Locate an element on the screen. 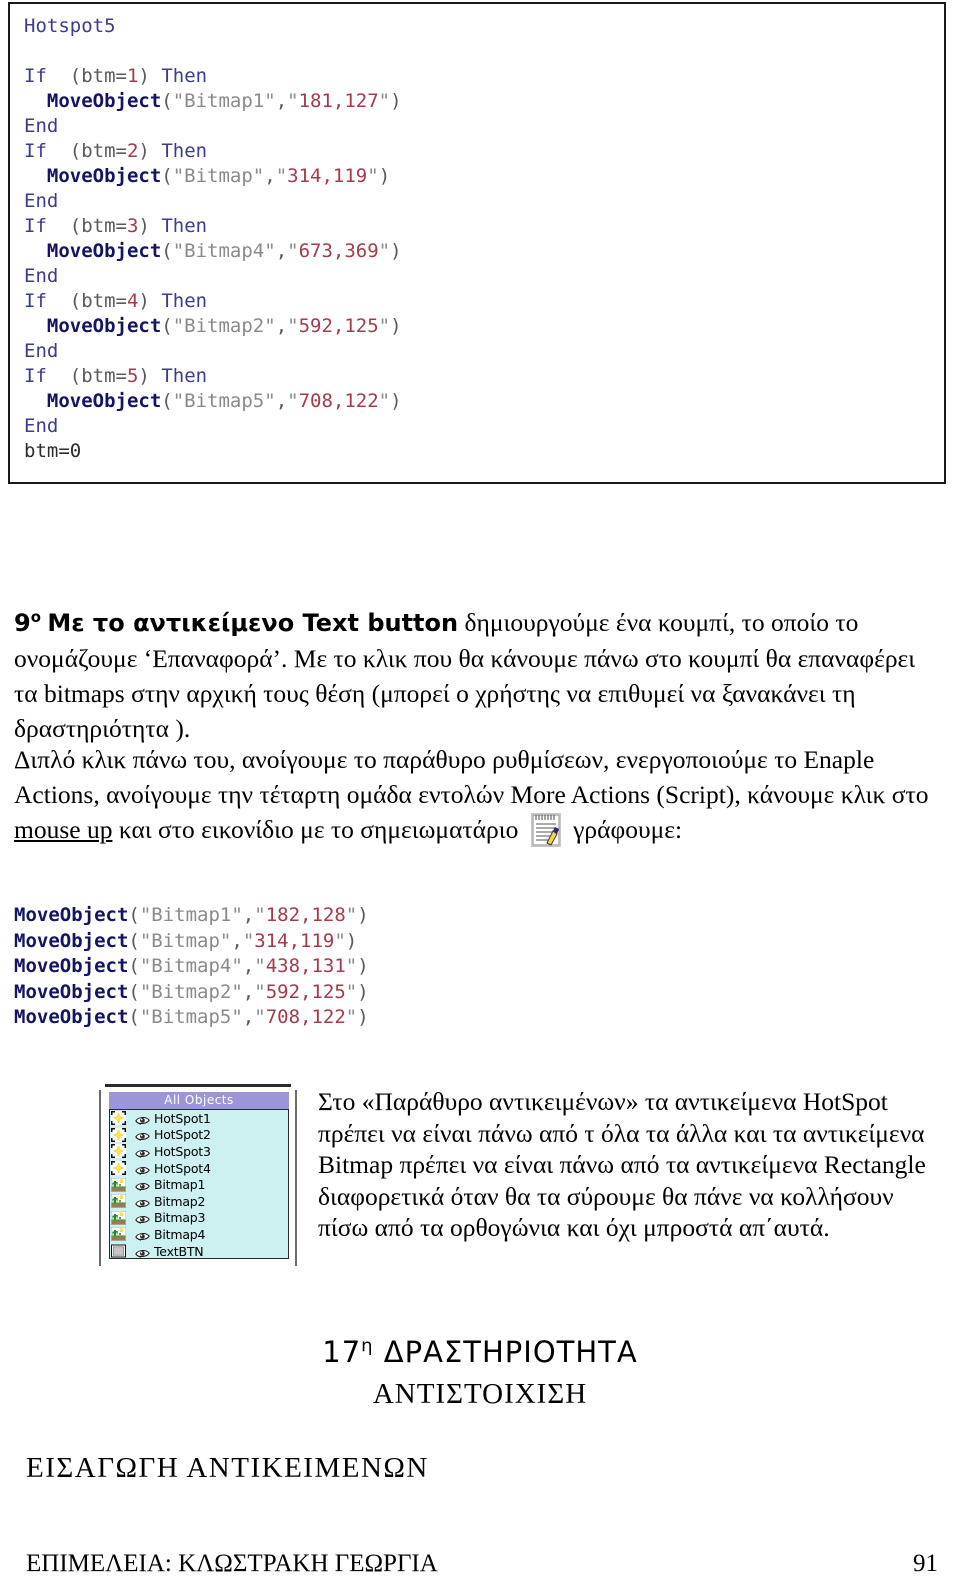 The width and height of the screenshot is (960, 1581). code-line: MoveObject("Bitmap5","708,122") is located at coordinates (191, 1018).